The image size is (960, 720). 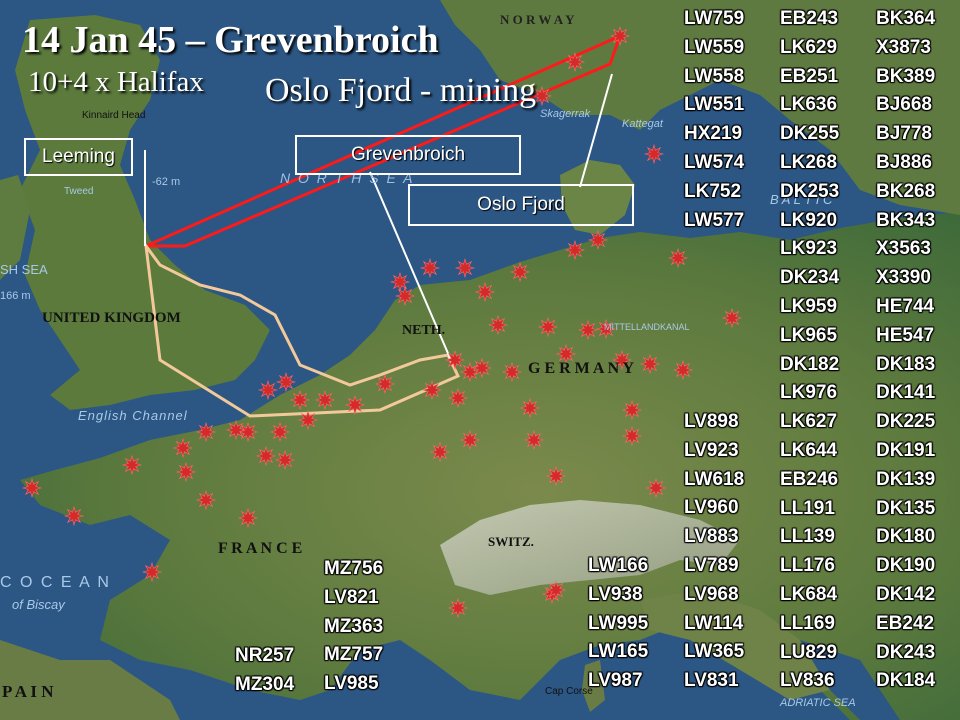 What do you see at coordinates (78, 157) in the screenshot?
I see `leeming-label-box: Leeming` at bounding box center [78, 157].